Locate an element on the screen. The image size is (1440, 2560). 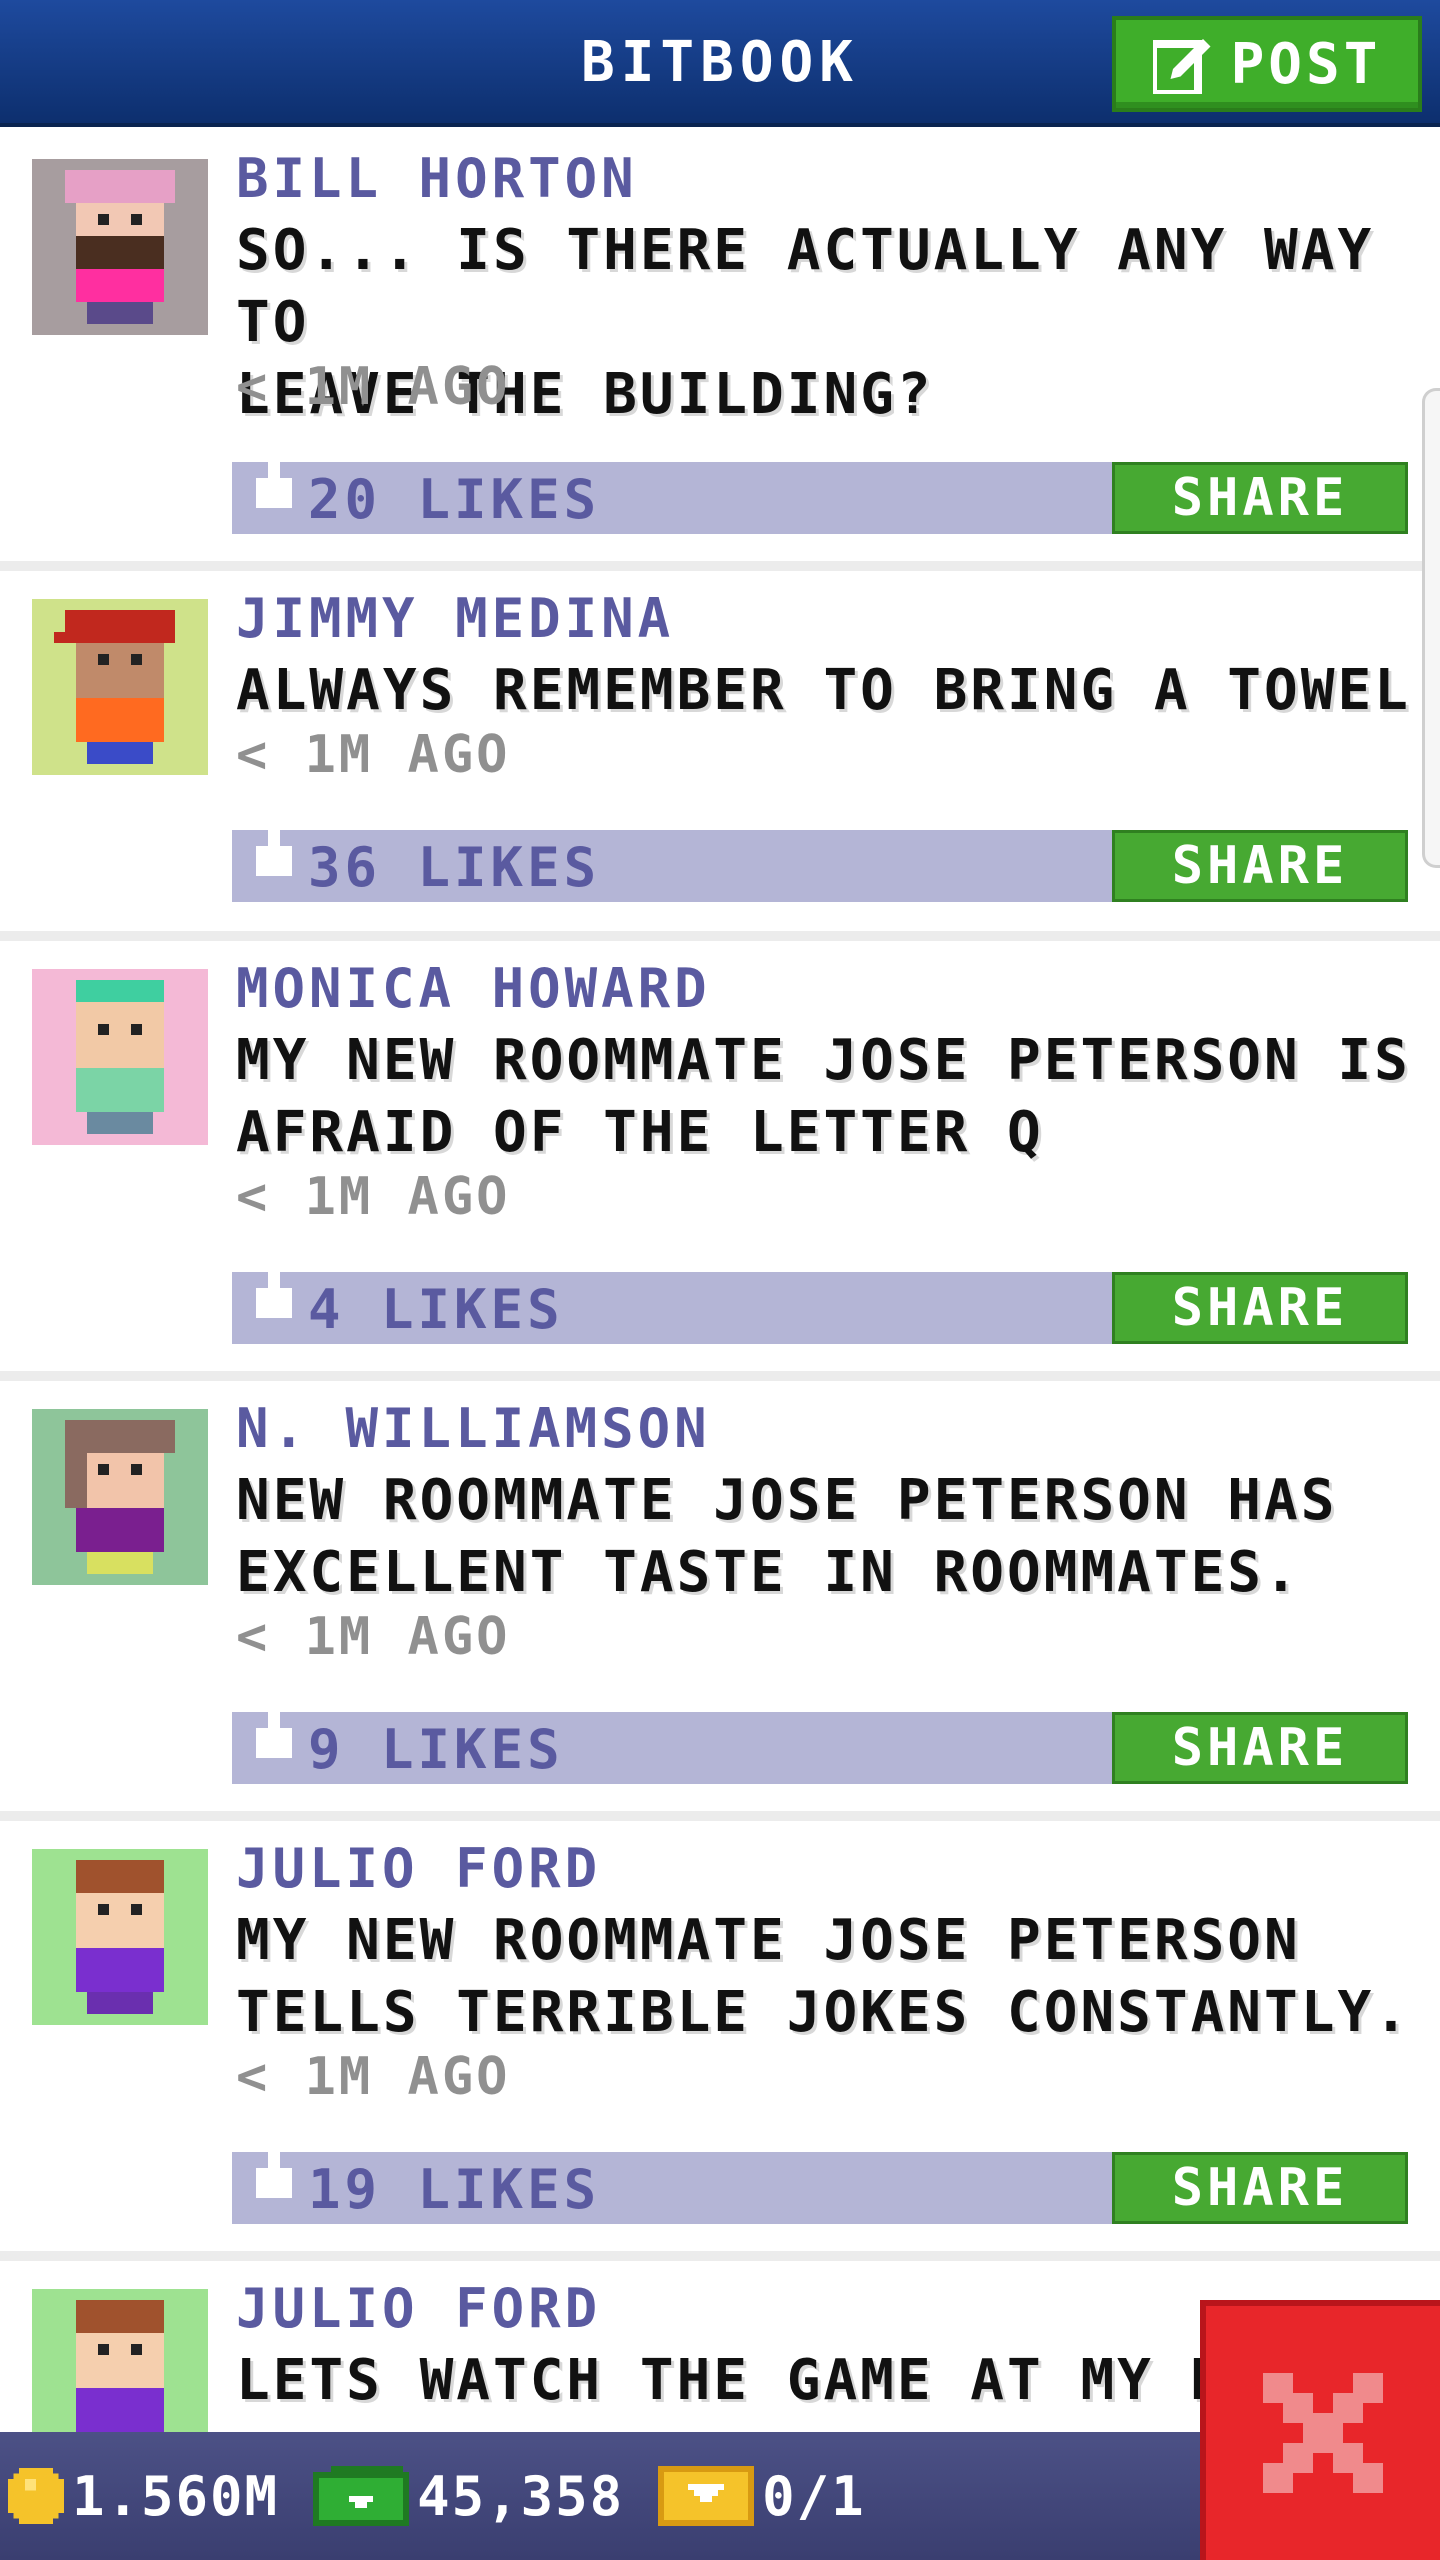
likes-bar: 20 LIKES SHARE is located at coordinates (820, 491).